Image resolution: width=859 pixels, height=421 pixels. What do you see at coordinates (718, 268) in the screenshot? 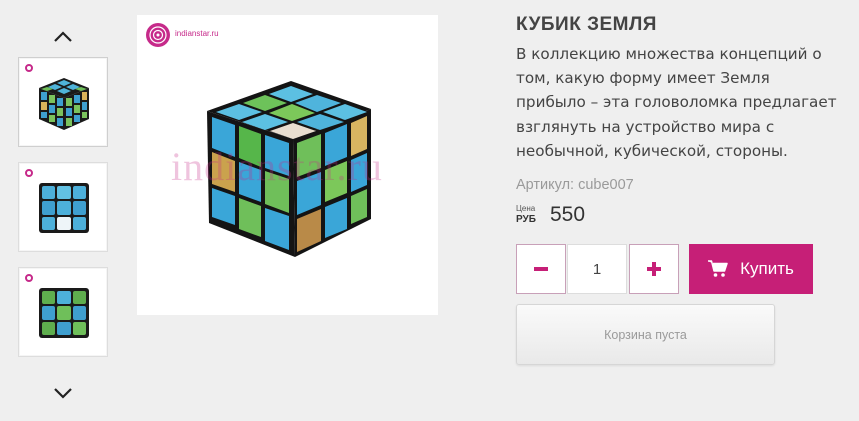
I see `shopping-cart-icon` at bounding box center [718, 268].